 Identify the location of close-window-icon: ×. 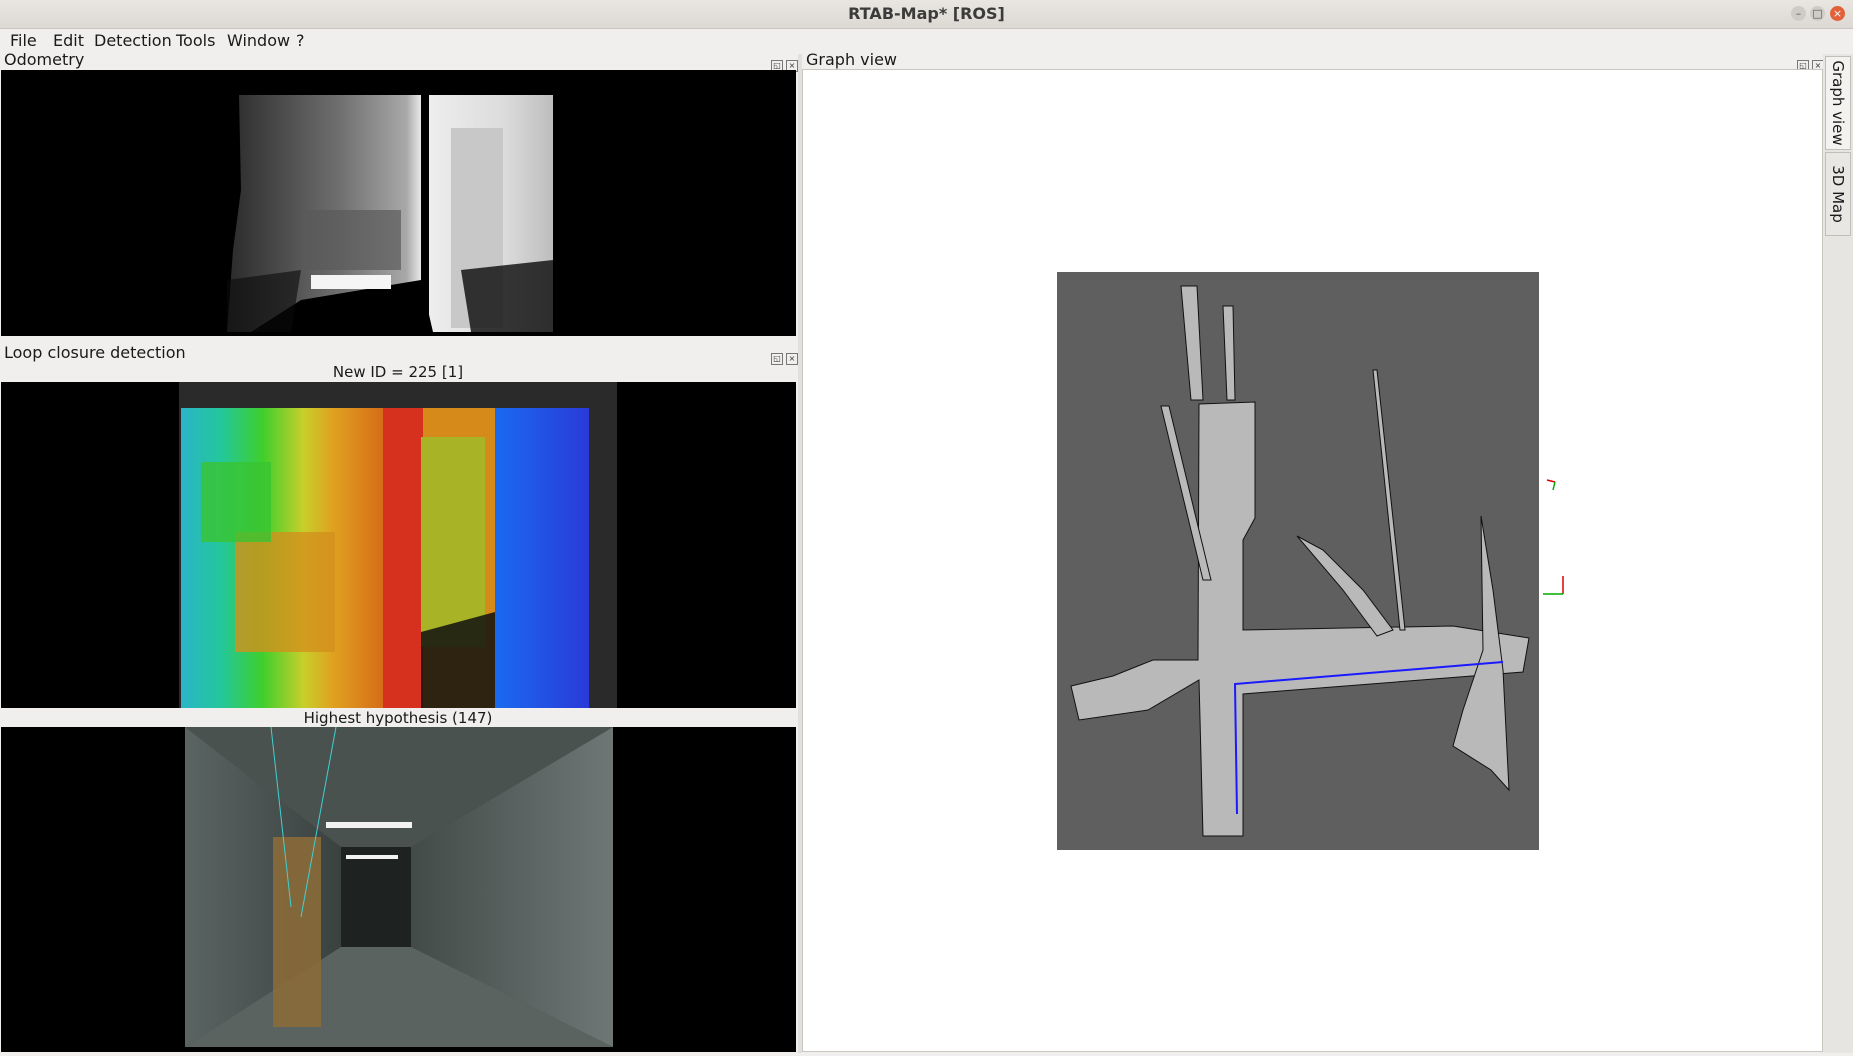
(1837, 13).